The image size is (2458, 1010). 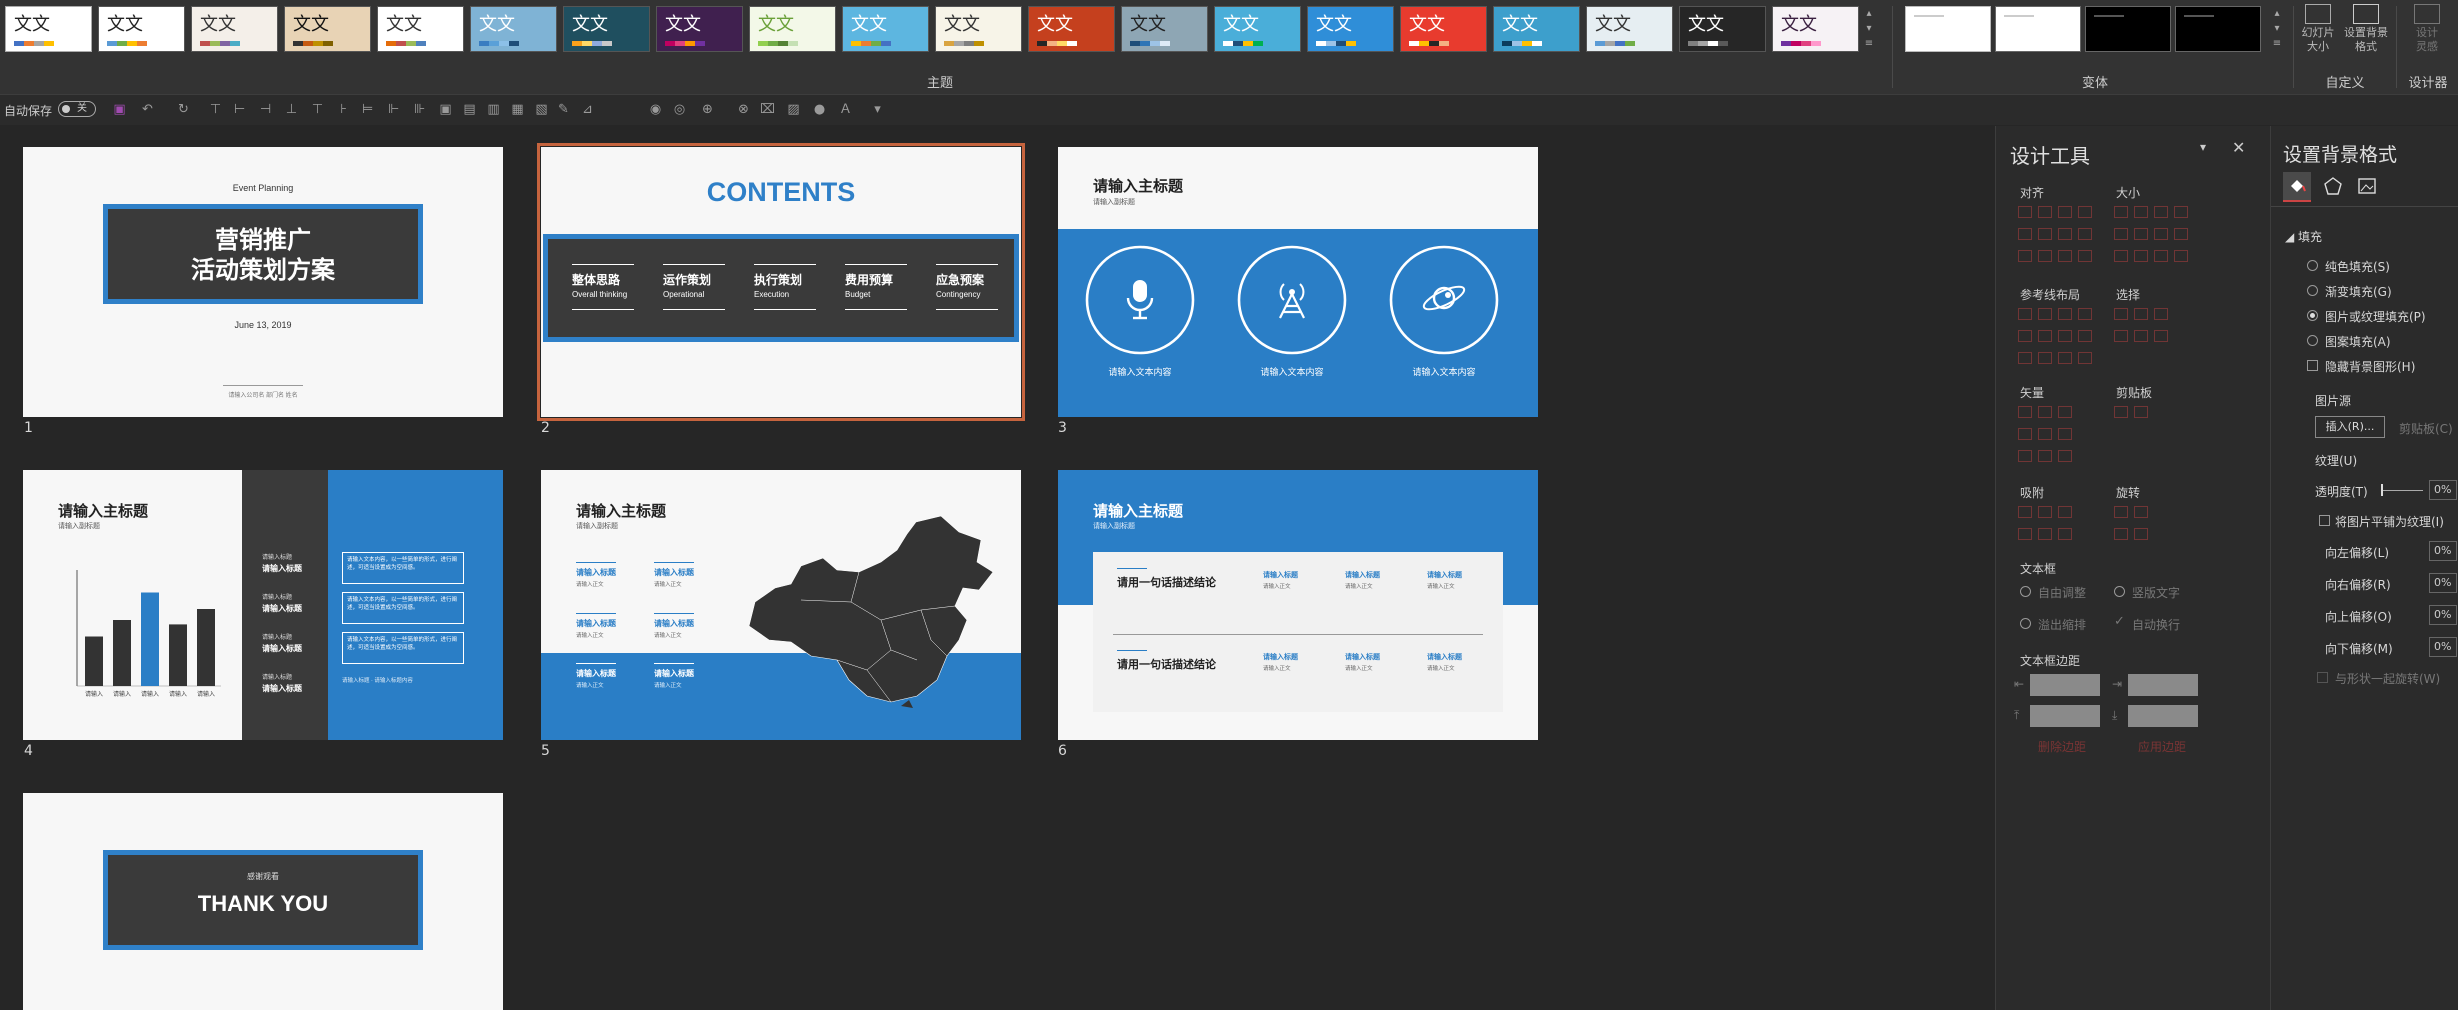 I want to click on shape-fill-icon: ◉, so click(x=655, y=109).